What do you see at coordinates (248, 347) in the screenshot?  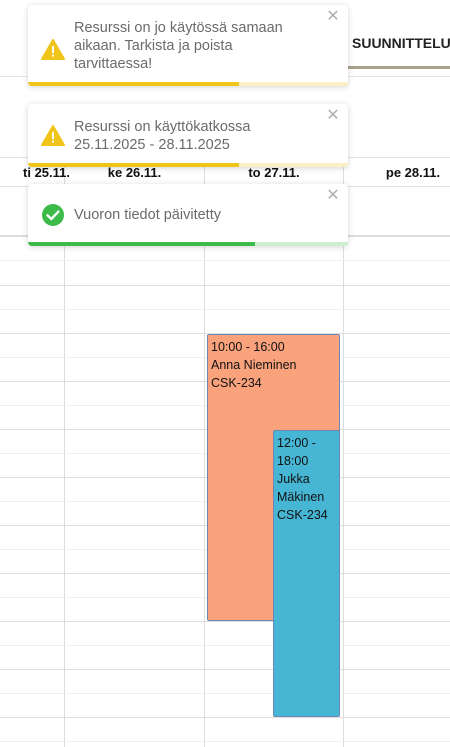 I see `event-time: 10:00 - 16:00` at bounding box center [248, 347].